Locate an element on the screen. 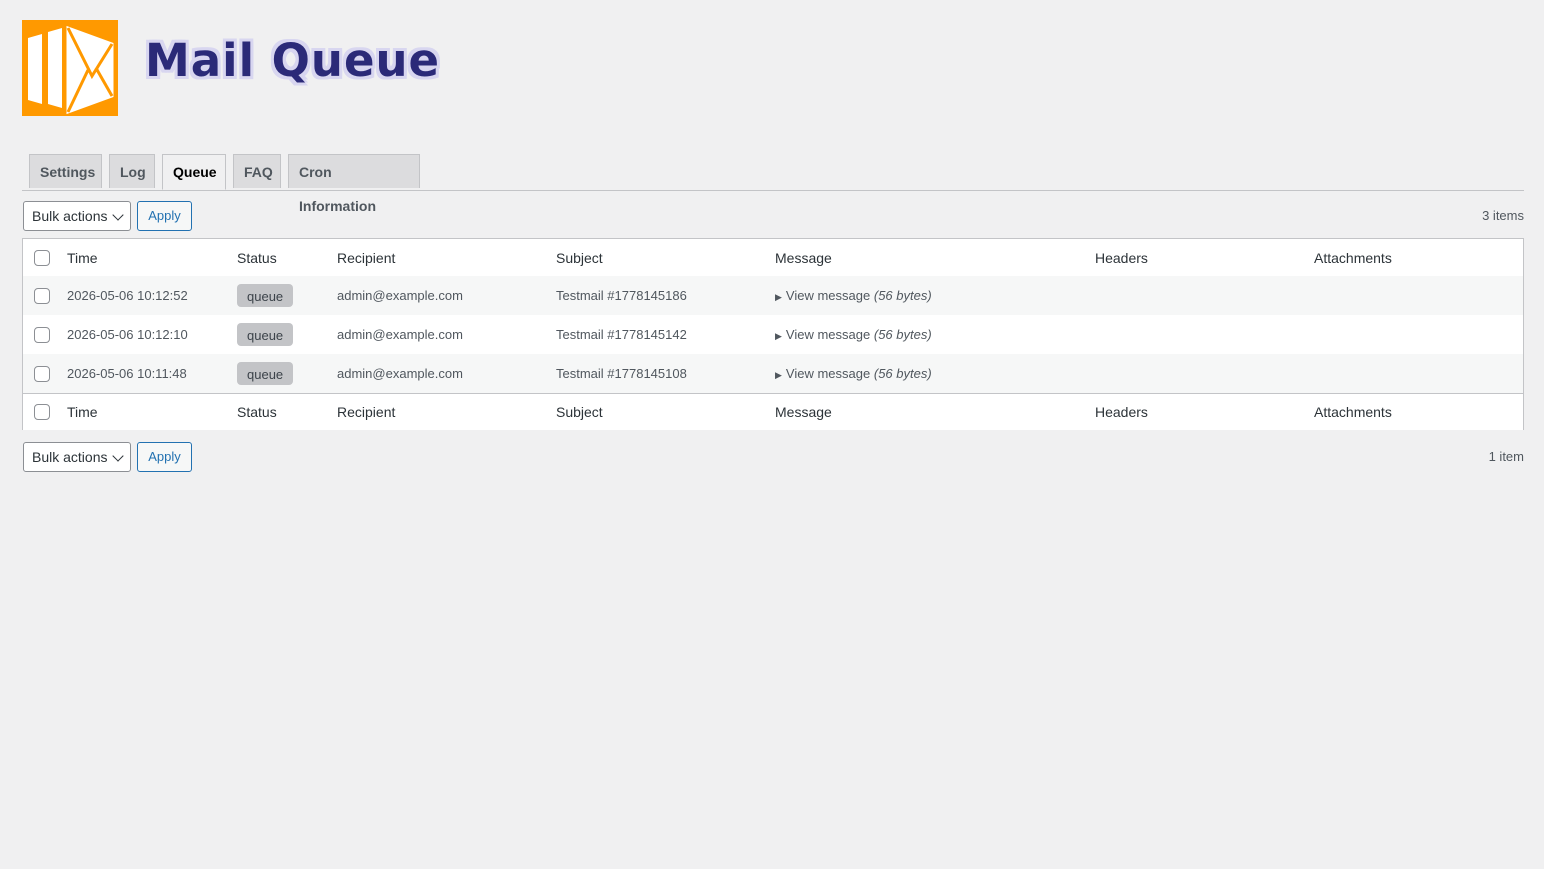 The height and width of the screenshot is (869, 1544). select-all-checkbox-footer is located at coordinates (42, 412).